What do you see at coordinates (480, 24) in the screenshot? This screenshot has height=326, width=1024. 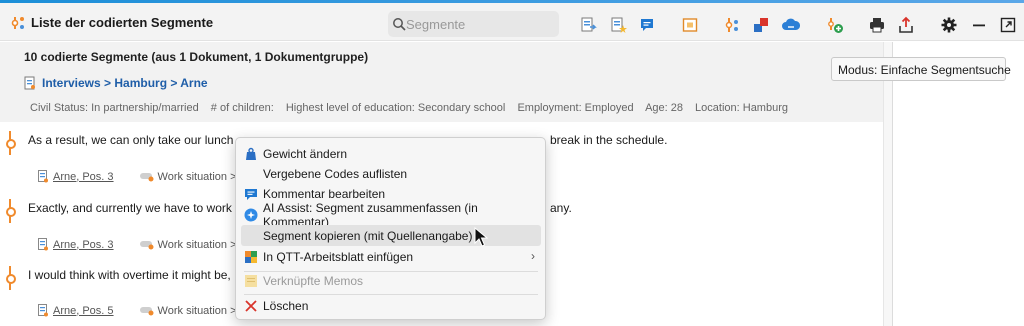 I see `search-input` at bounding box center [480, 24].